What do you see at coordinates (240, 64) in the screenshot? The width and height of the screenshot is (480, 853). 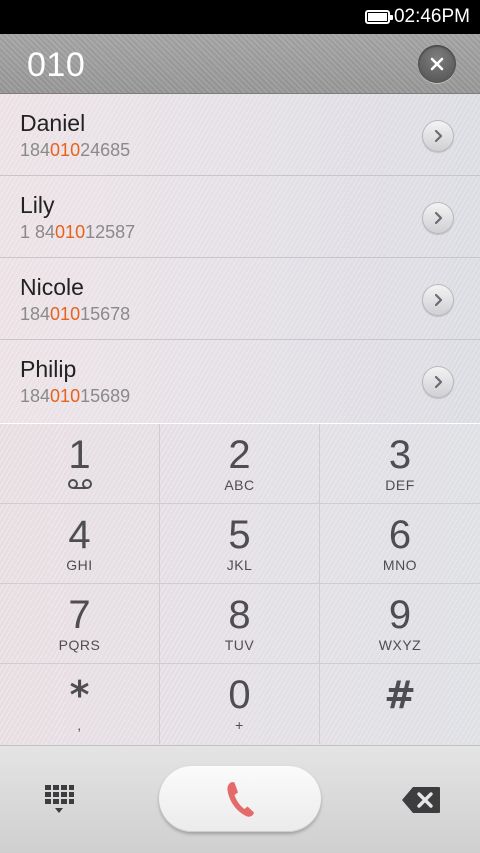 I see `dial-input-bar: 010` at bounding box center [240, 64].